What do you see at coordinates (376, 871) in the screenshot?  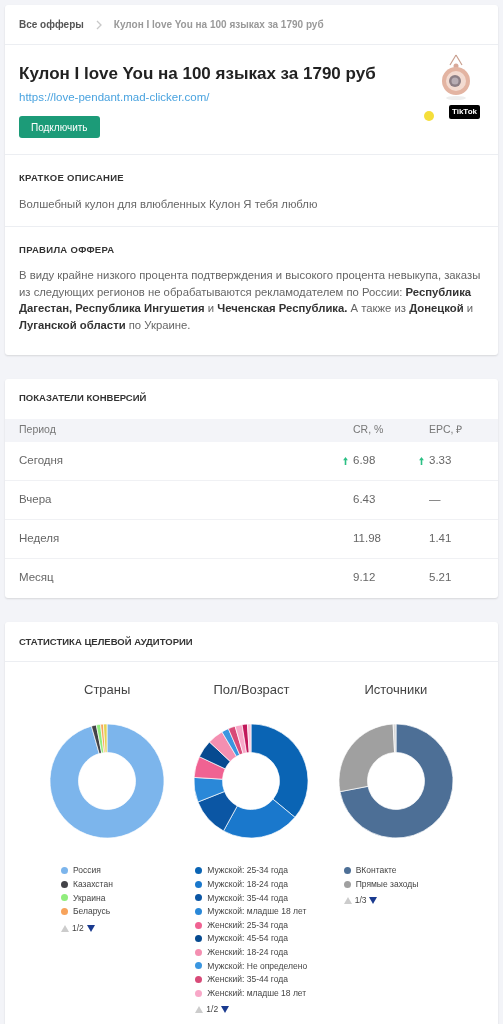 I see `legend-label: ВКонтакте` at bounding box center [376, 871].